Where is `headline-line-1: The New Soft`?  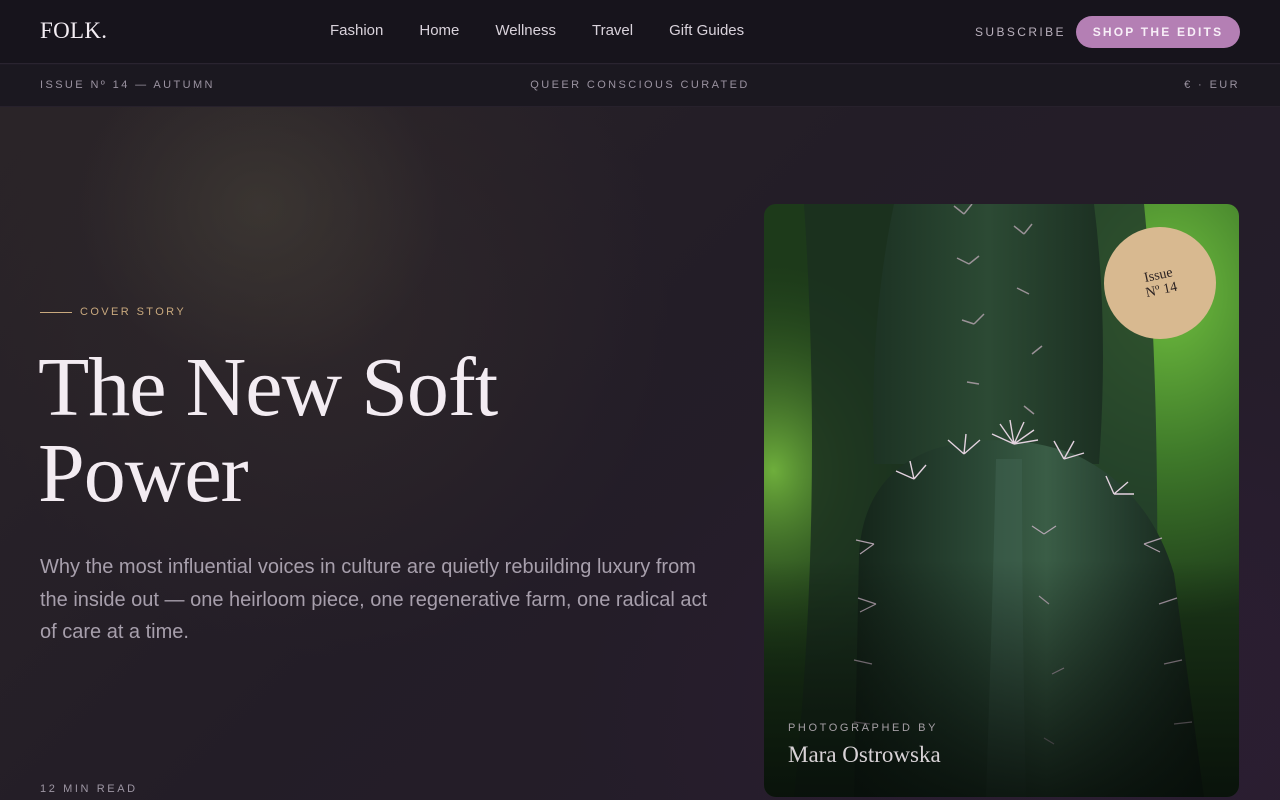
headline-line-1: The New Soft is located at coordinates (268, 387).